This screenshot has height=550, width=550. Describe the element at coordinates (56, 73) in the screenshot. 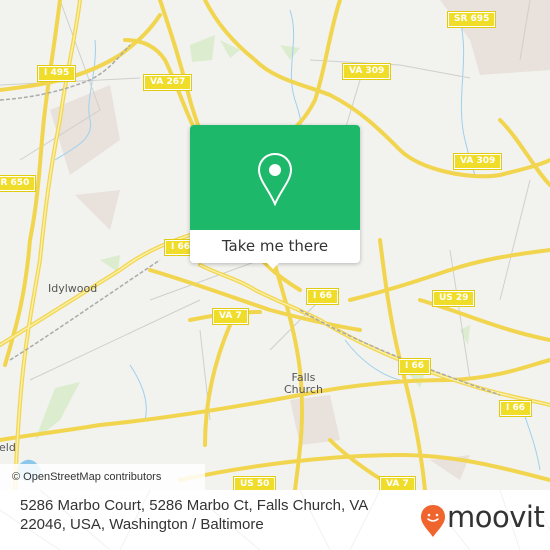

I see `road-shield-i495: I 495` at that location.